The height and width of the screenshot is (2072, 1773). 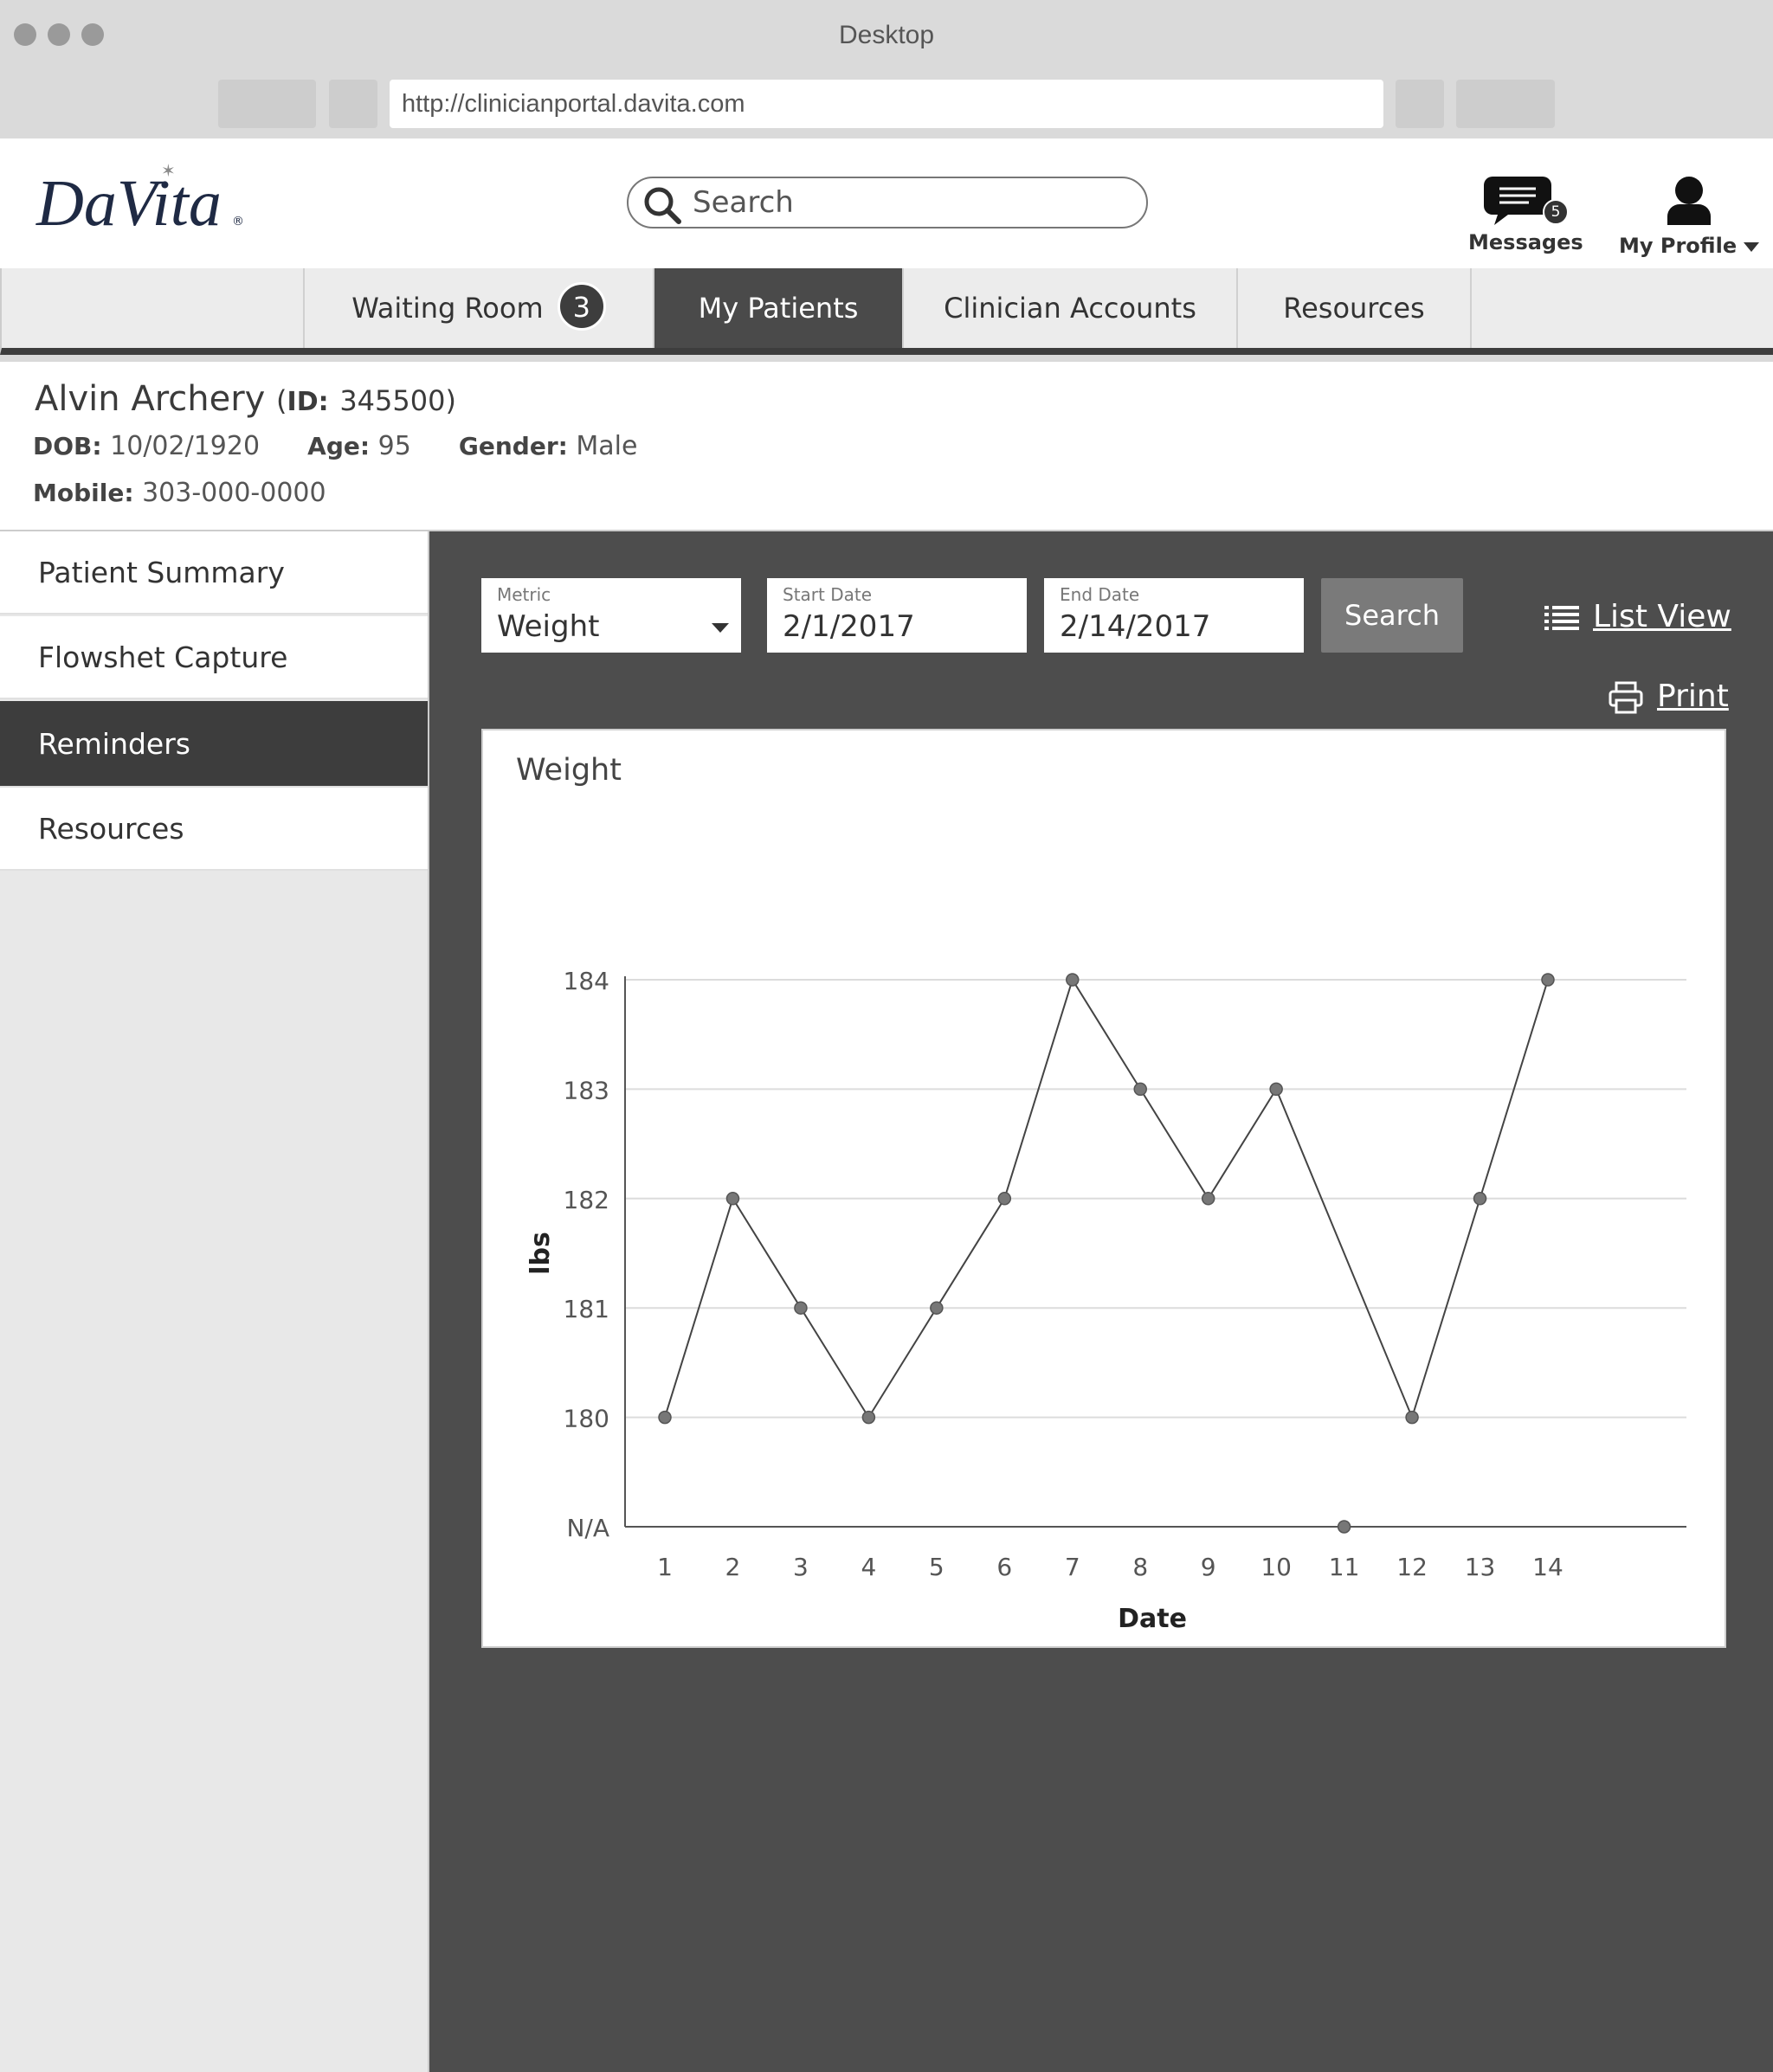 What do you see at coordinates (214, 573) in the screenshot?
I see `sidebar-item-patient-summary: Patient Summary` at bounding box center [214, 573].